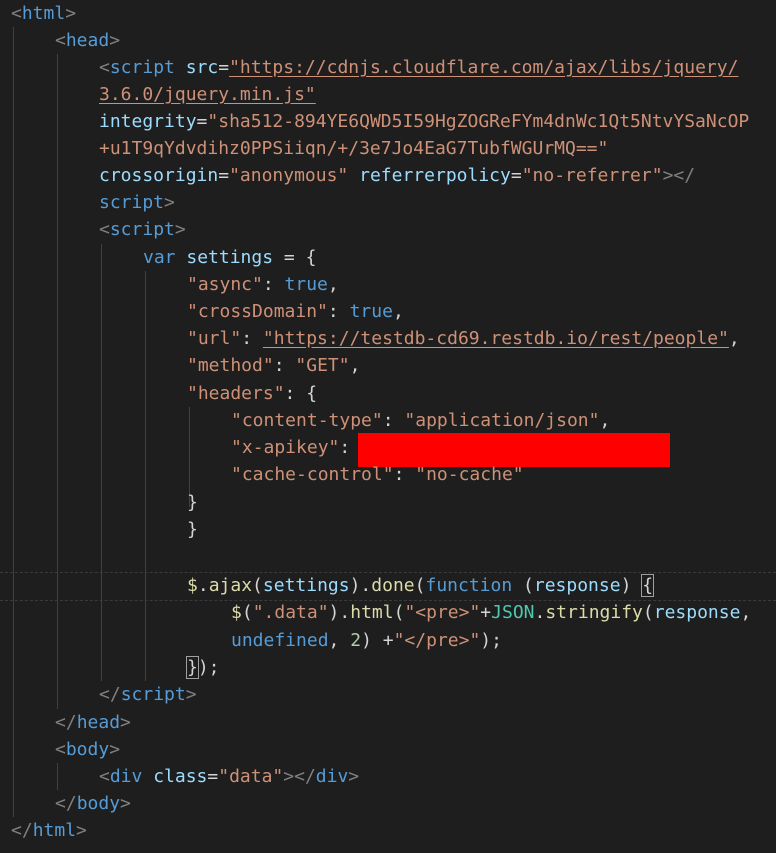  I want to click on code-line: </html>, so click(49, 830).